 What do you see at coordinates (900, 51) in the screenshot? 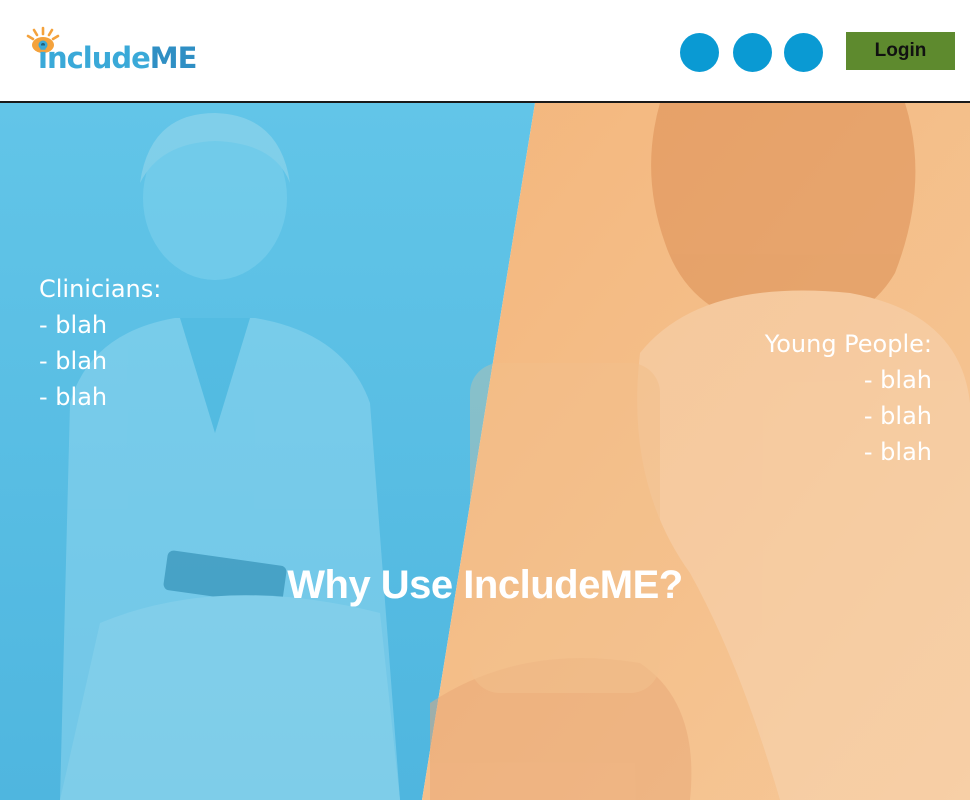
I see `login-button: Login` at bounding box center [900, 51].